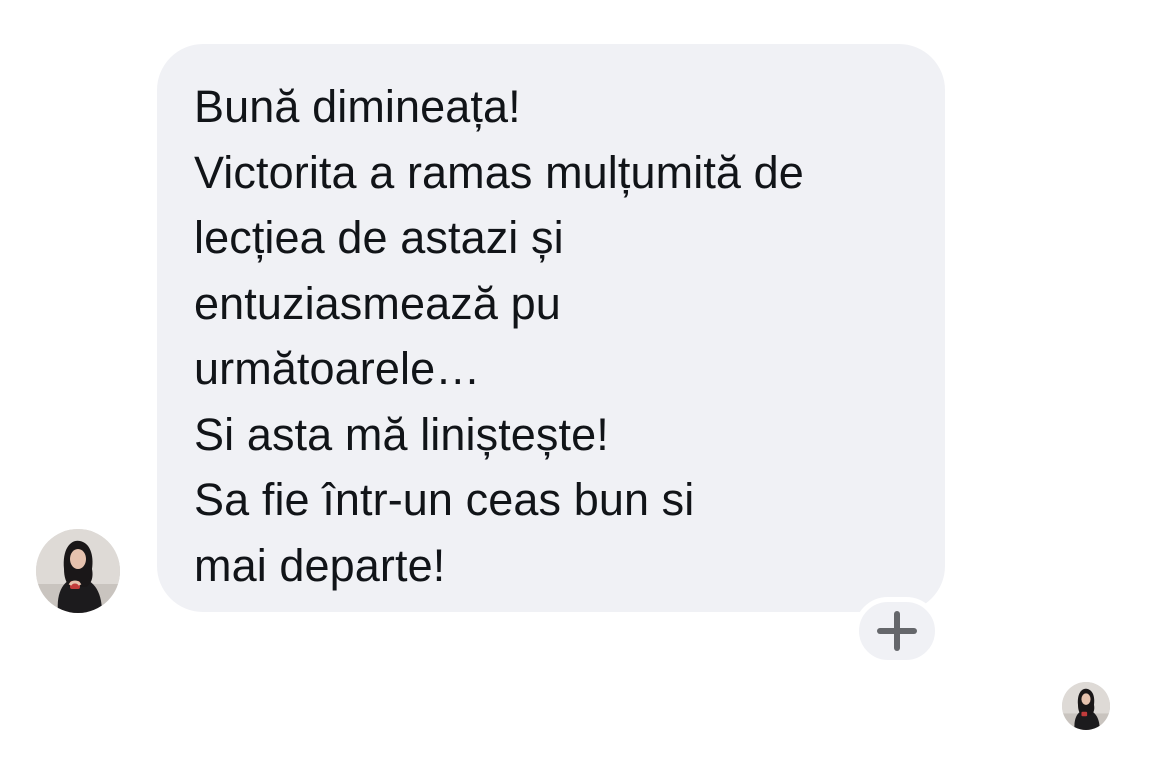  Describe the element at coordinates (320, 565) in the screenshot. I see `message-line: mai departe!` at that location.